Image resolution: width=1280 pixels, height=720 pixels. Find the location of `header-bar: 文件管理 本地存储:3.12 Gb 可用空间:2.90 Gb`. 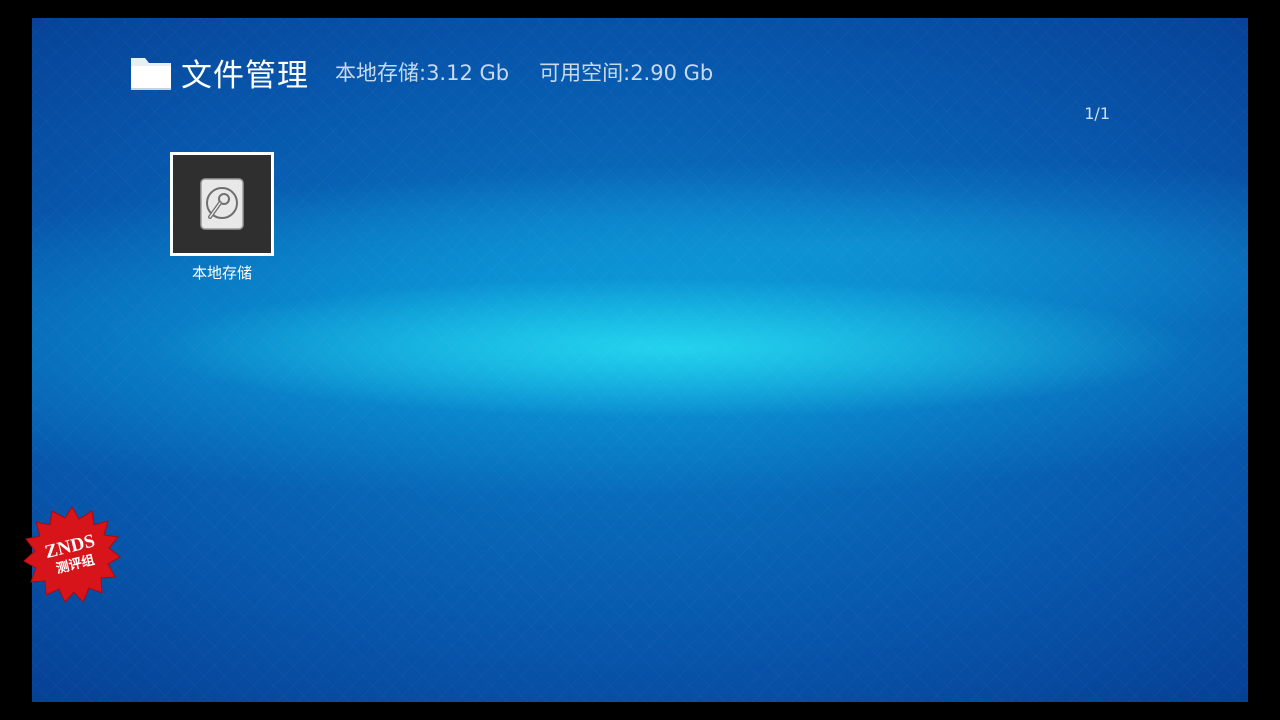

header-bar: 文件管理 本地存储:3.12 Gb 可用空间:2.90 Gb is located at coordinates (436, 72).